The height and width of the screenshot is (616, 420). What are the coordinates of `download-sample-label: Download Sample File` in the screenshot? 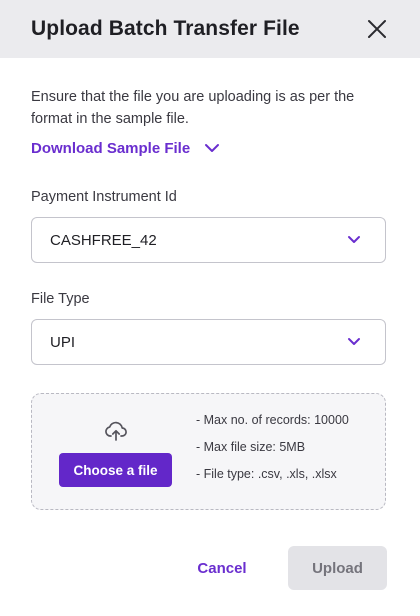 It's located at (111, 148).